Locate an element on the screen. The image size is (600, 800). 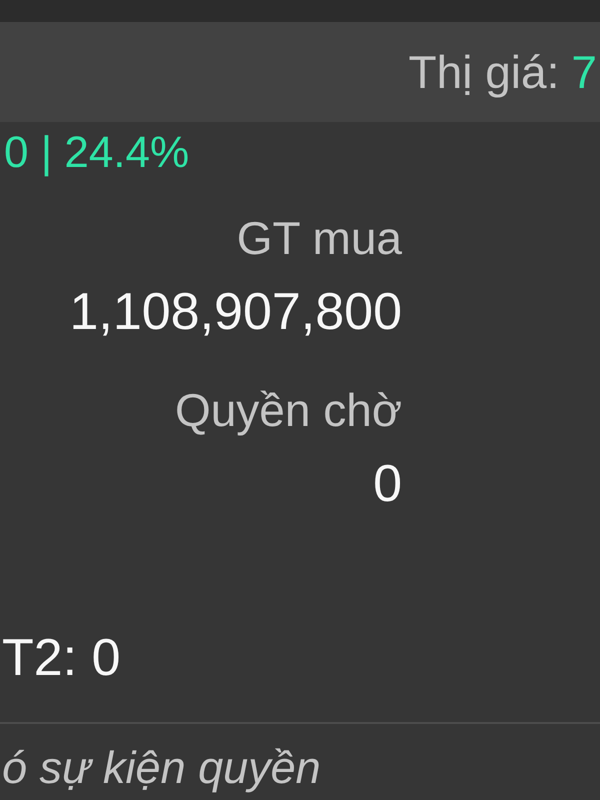
price-label: Thị giá: is located at coordinates (484, 72).